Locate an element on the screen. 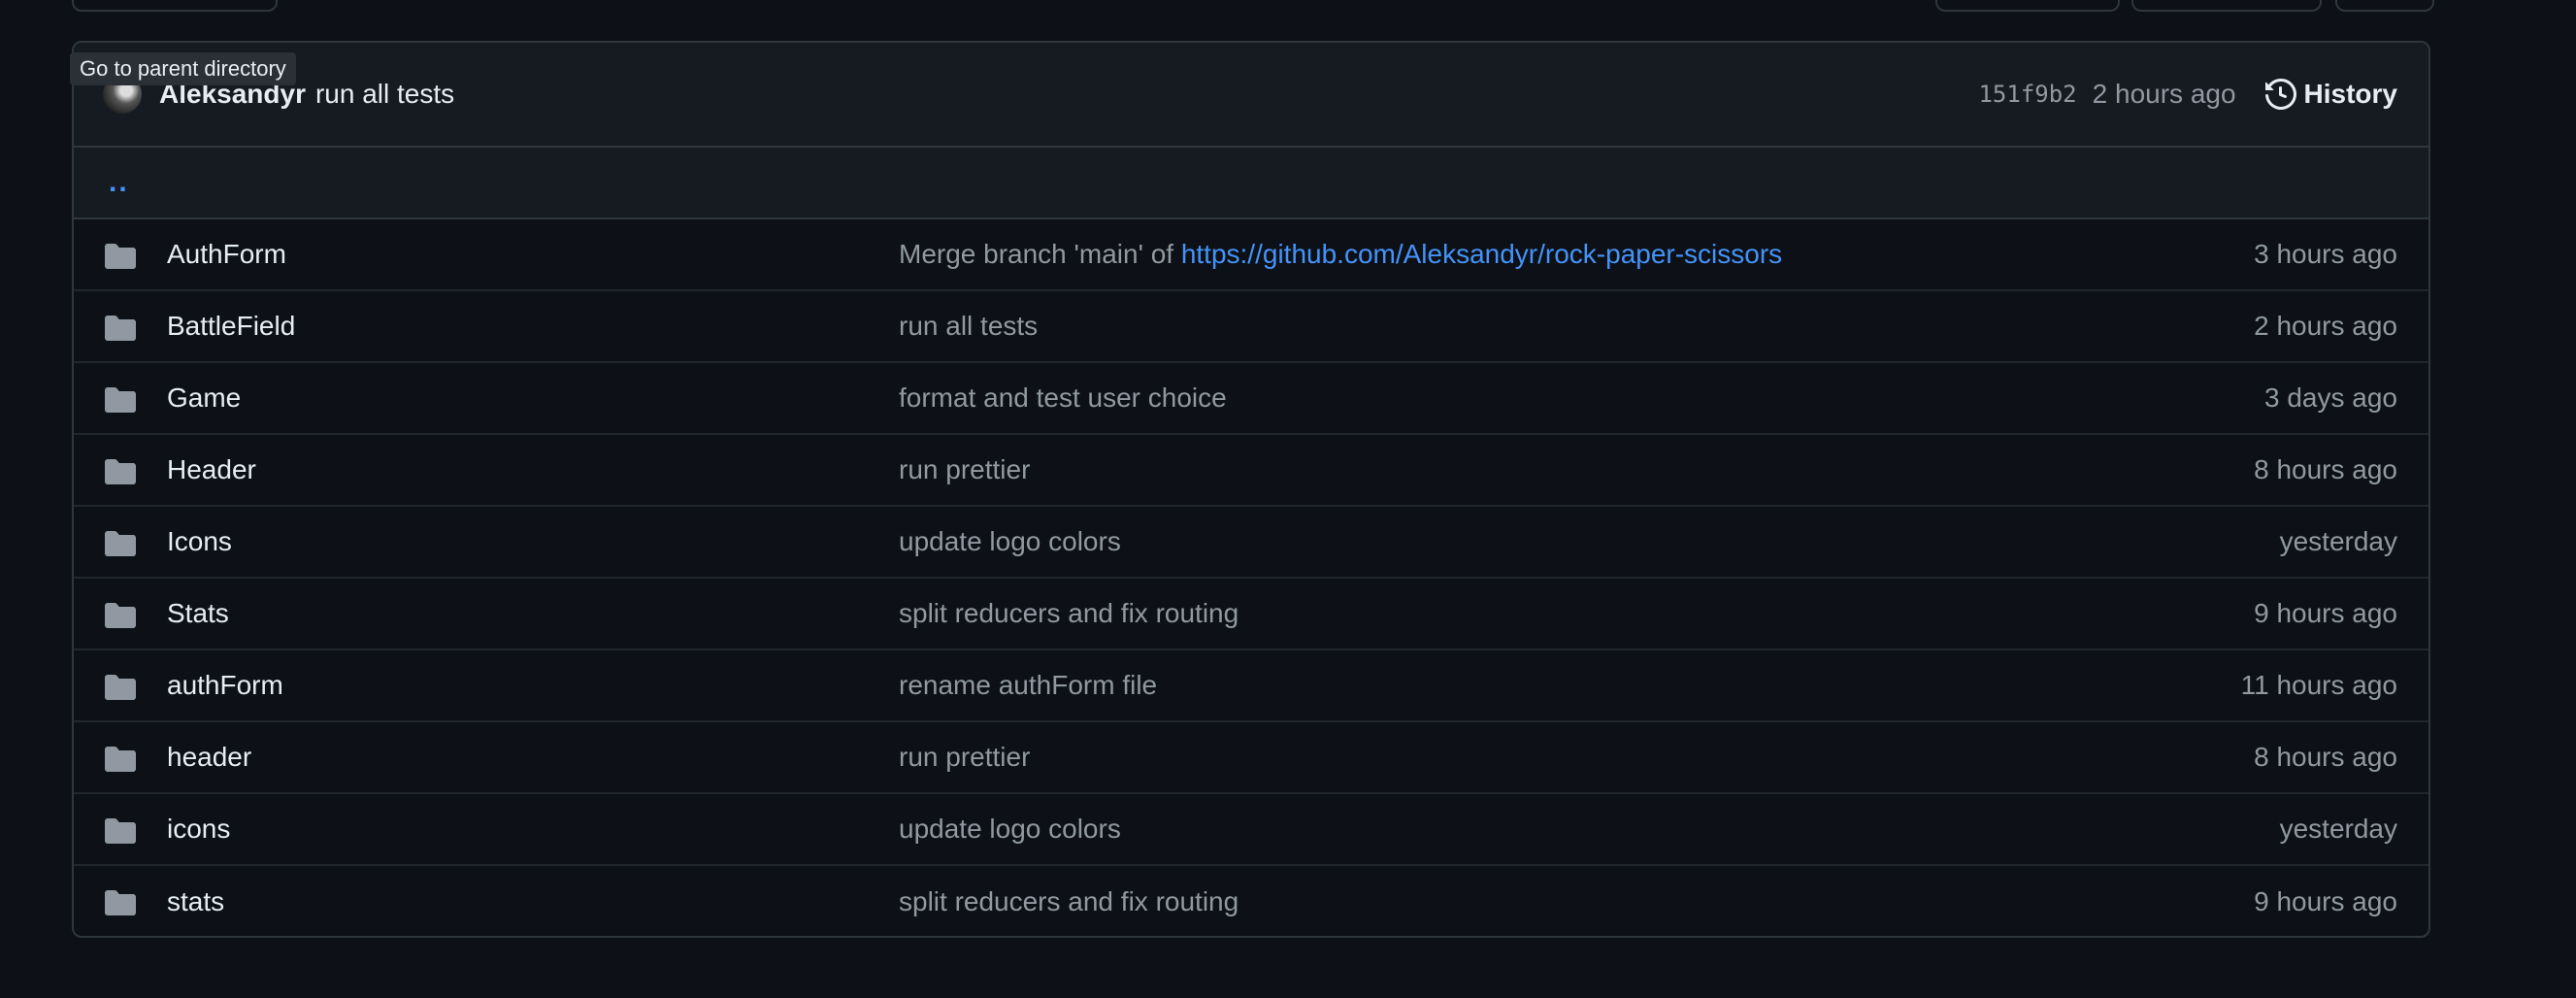  folder-name-link: Stats is located at coordinates (198, 613).